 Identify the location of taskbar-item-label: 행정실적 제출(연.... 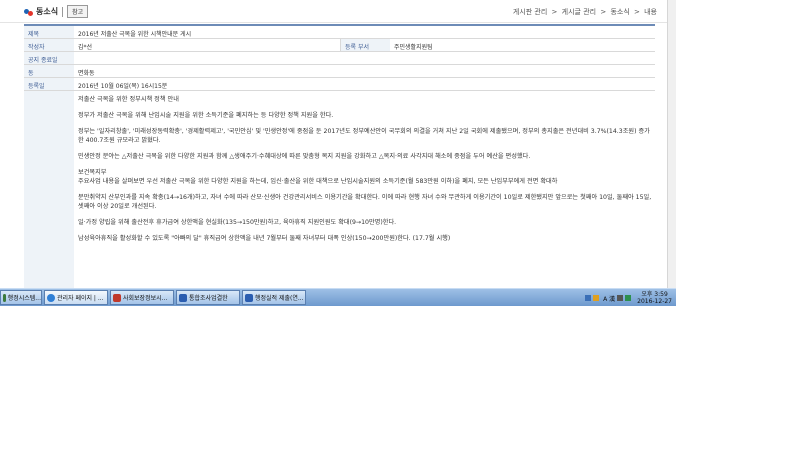
(279, 298).